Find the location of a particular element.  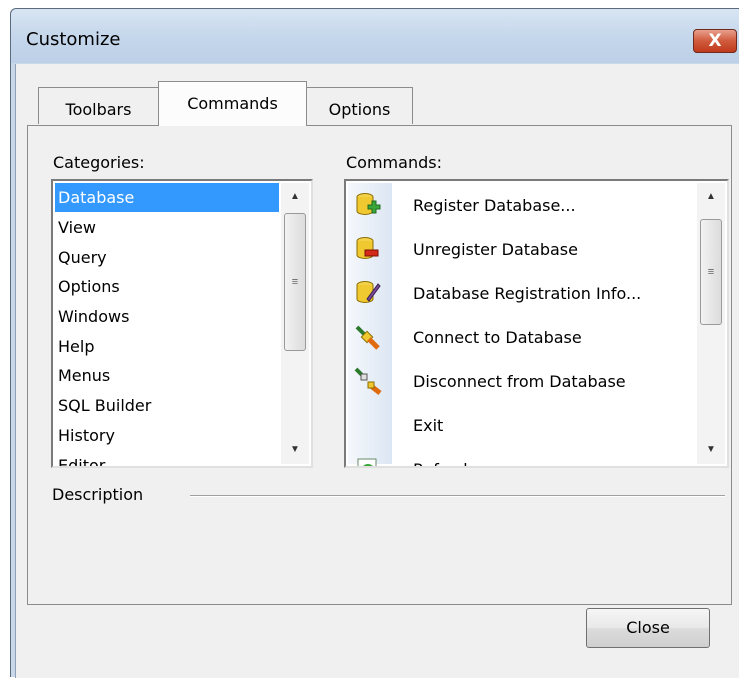

close-icon: X is located at coordinates (715, 41).